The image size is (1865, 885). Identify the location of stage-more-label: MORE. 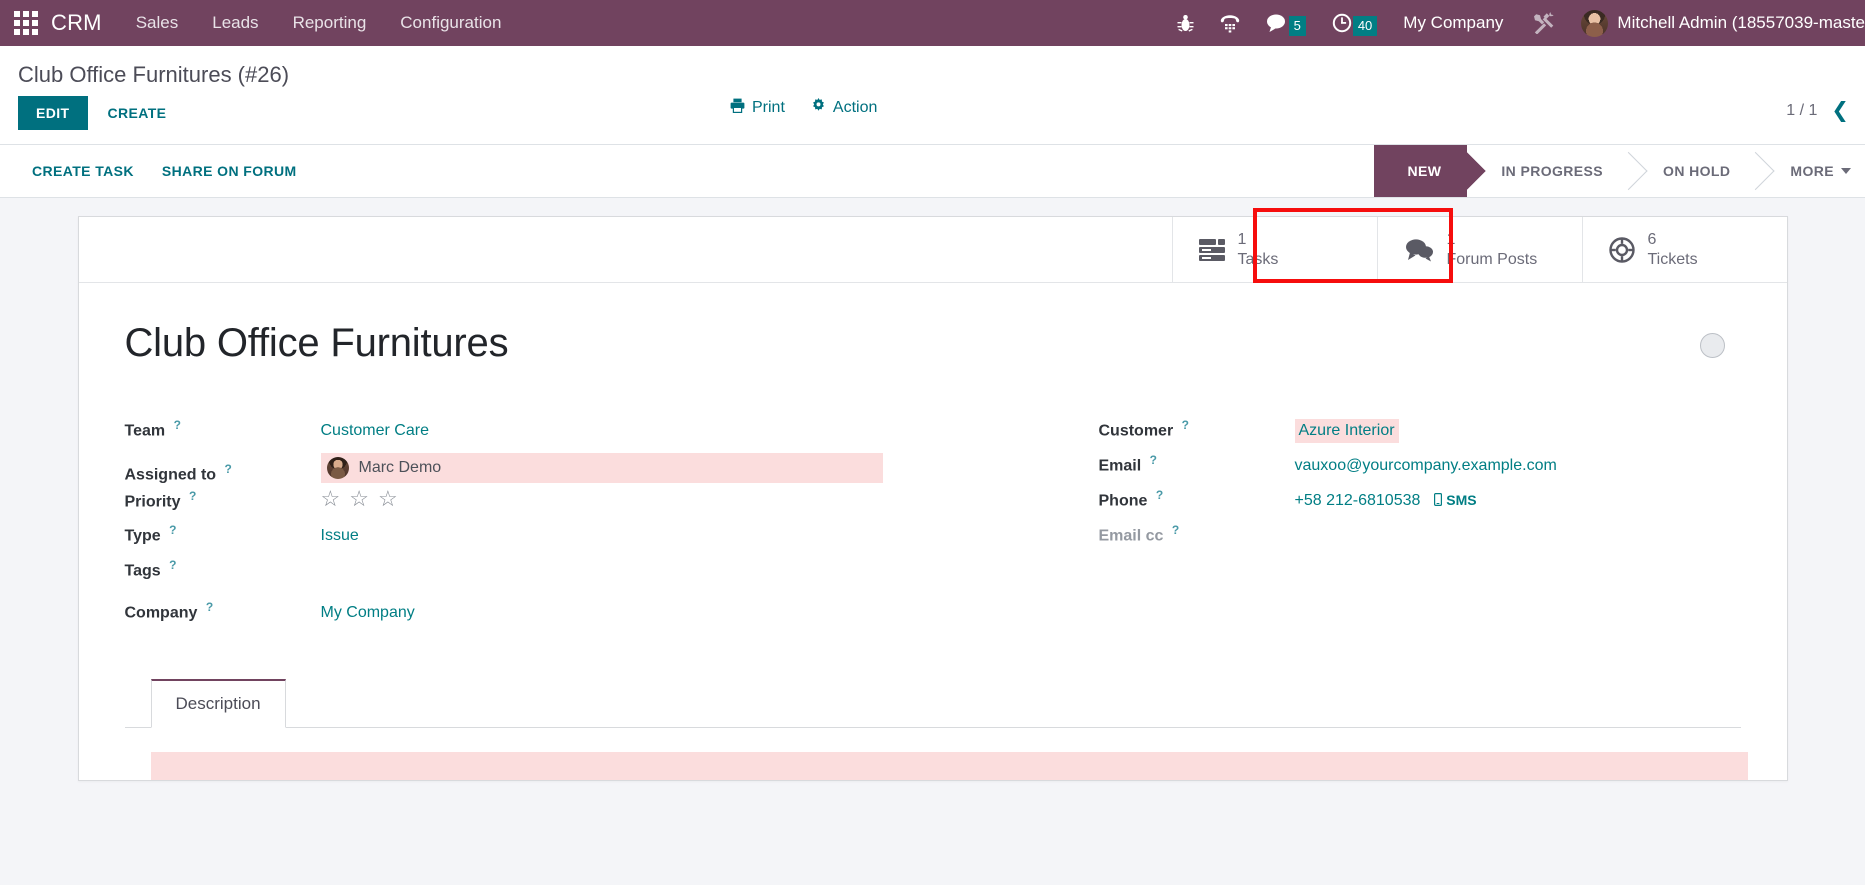
(1812, 171).